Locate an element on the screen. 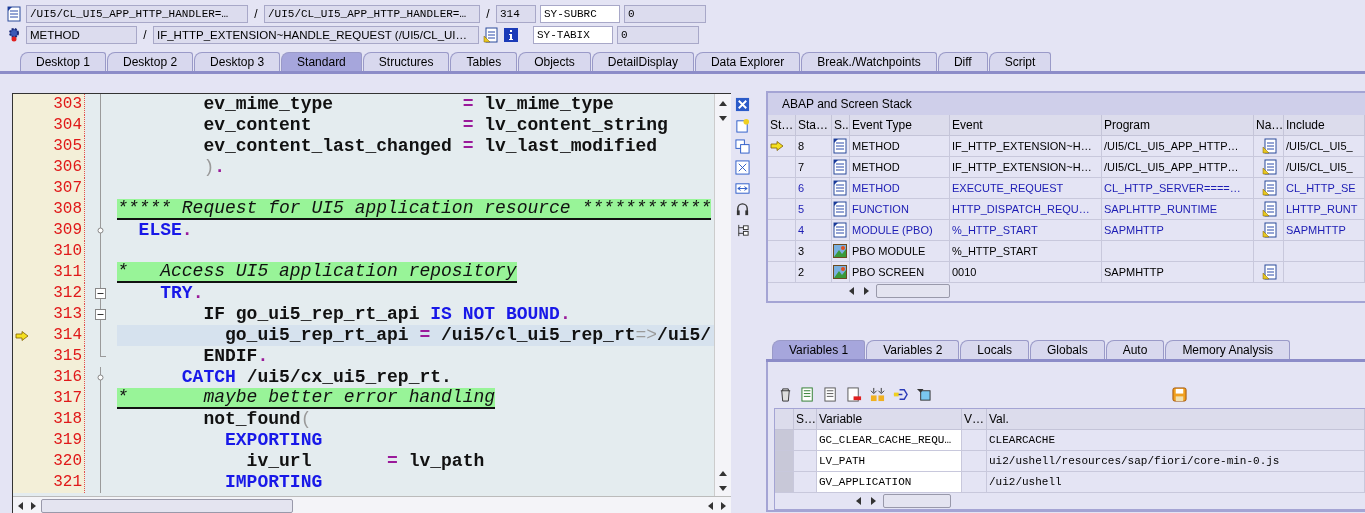 The height and width of the screenshot is (513, 1365). table-cell: LHTTP_RUNT is located at coordinates (1324, 209).